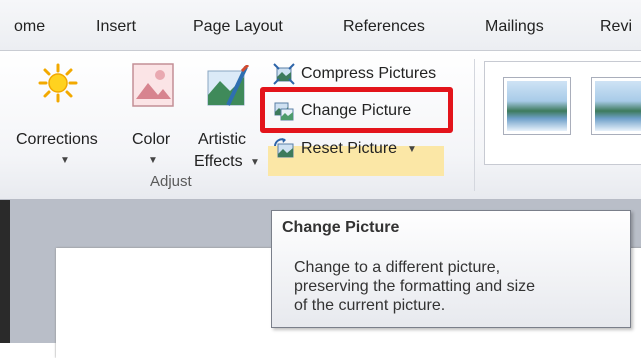  Describe the element at coordinates (60, 114) in the screenshot. I see `corrections-button: Corrections ▼` at that location.